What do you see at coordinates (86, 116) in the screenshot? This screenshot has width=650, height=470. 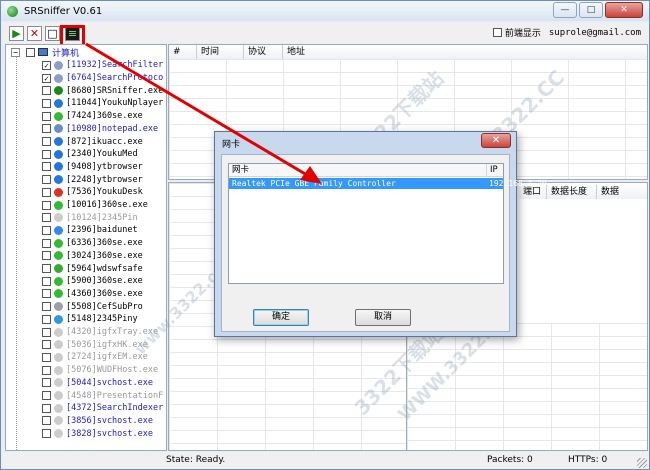 I see `process-item: [7424]360se.exe` at bounding box center [86, 116].